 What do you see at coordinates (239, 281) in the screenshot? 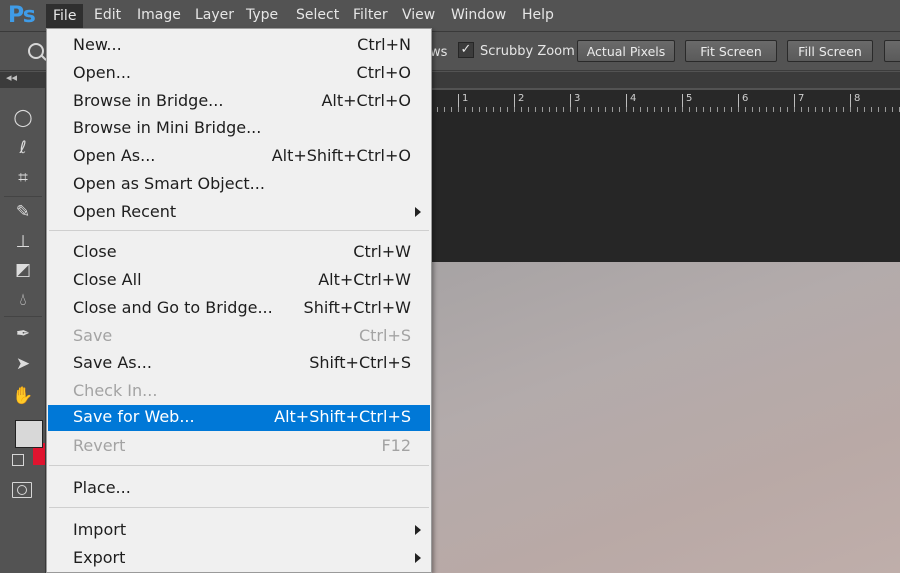
I see `menu-item-close-all: Close All Alt+Ctrl+W` at bounding box center [239, 281].